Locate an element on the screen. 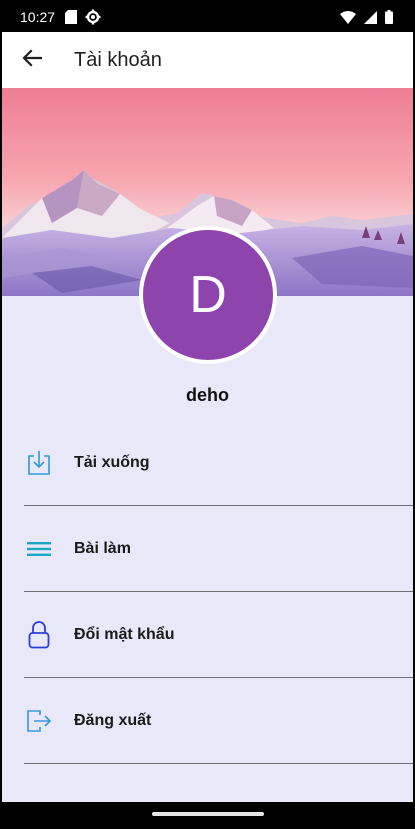  app-bar: Tài khoản is located at coordinates (207, 60).